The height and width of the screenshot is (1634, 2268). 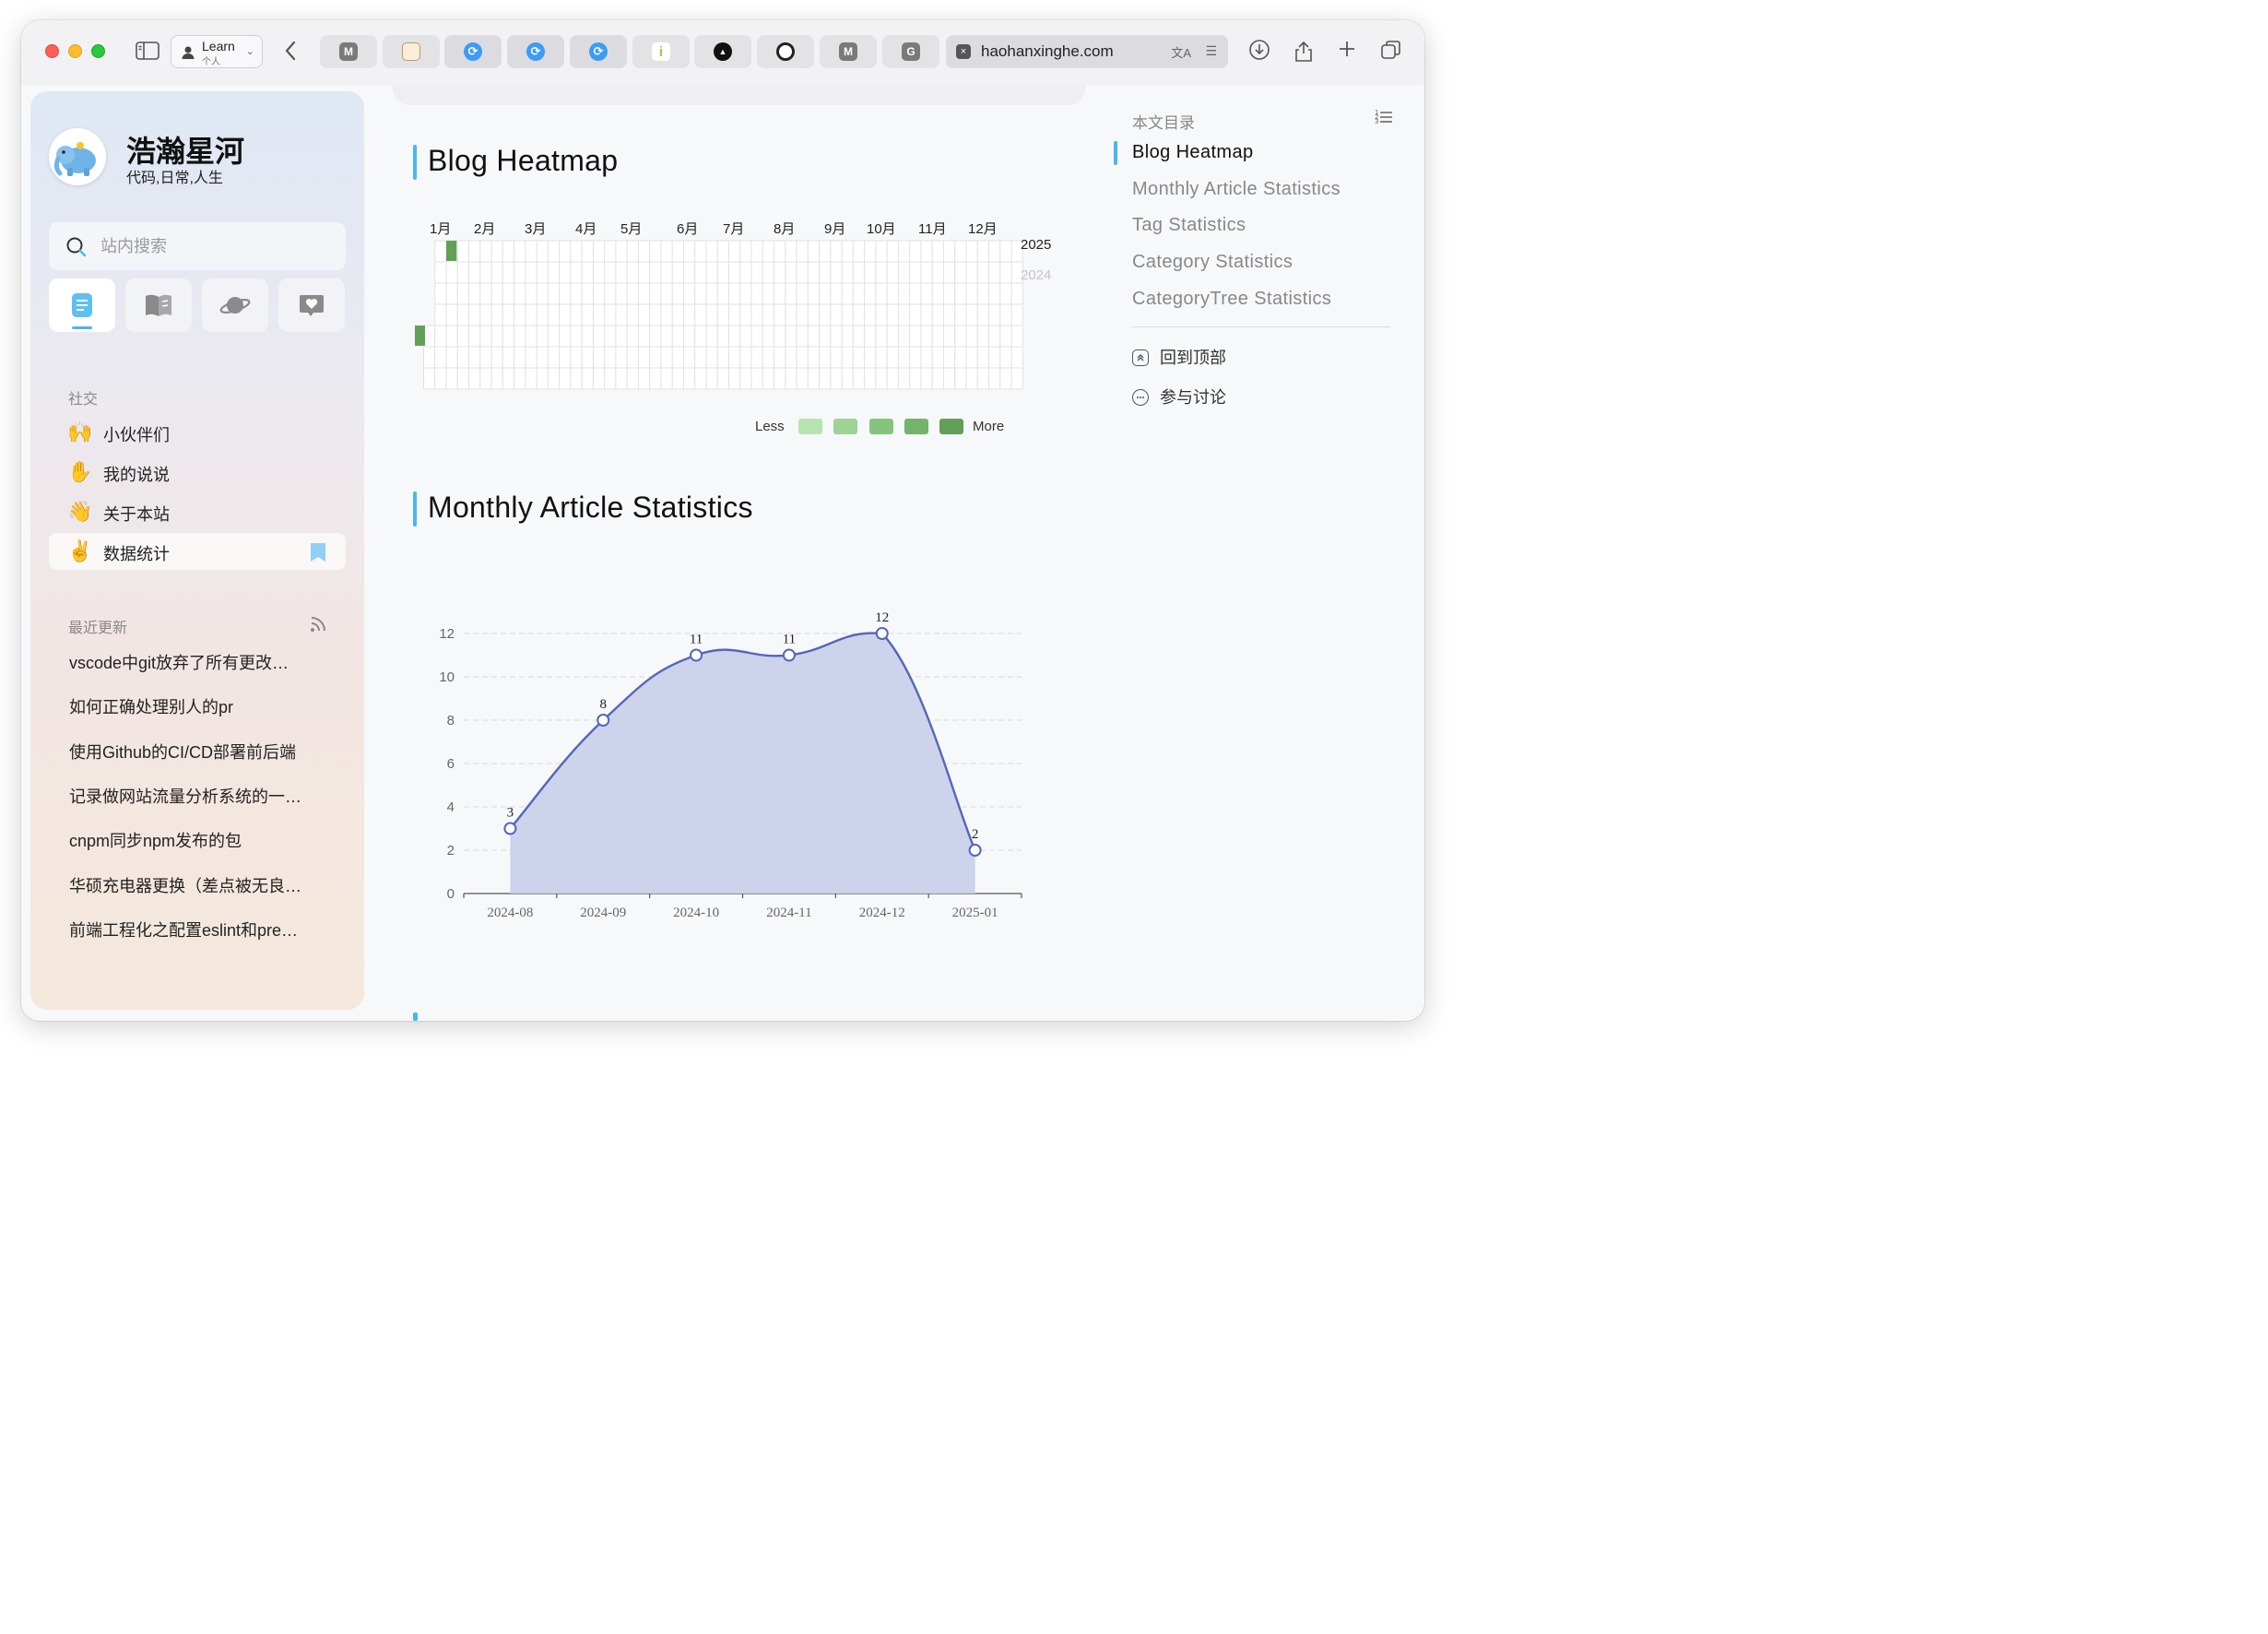 I want to click on social-item: ✋ 我的说说, so click(x=197, y=472).